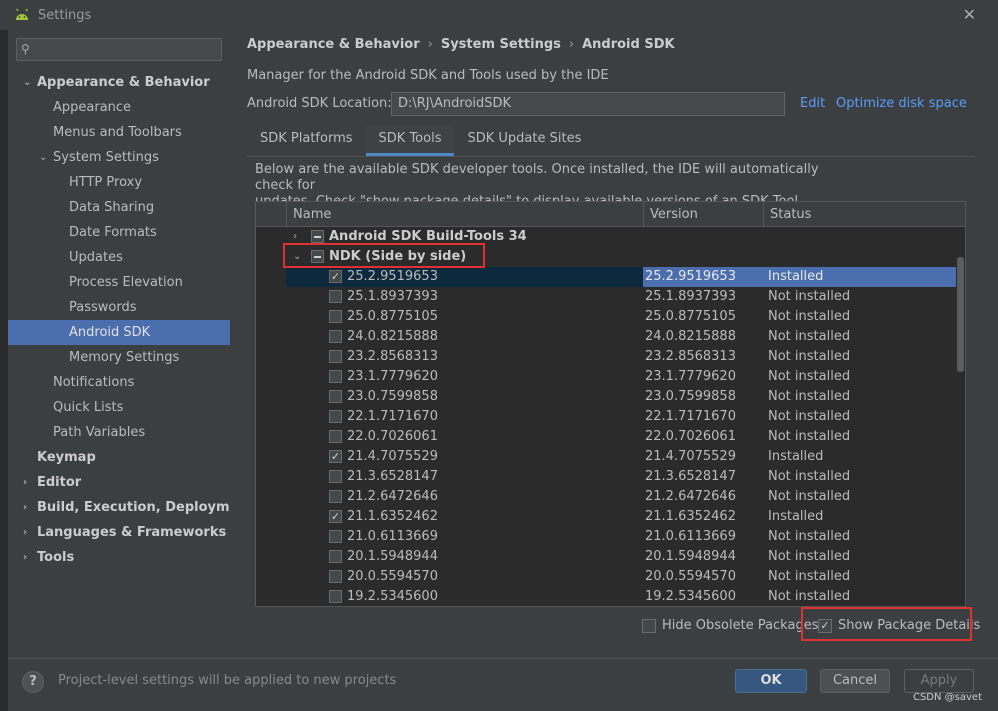 This screenshot has height=711, width=998. I want to click on group-row-build-tools: › Android SDK Build-Tools 34, so click(606, 237).